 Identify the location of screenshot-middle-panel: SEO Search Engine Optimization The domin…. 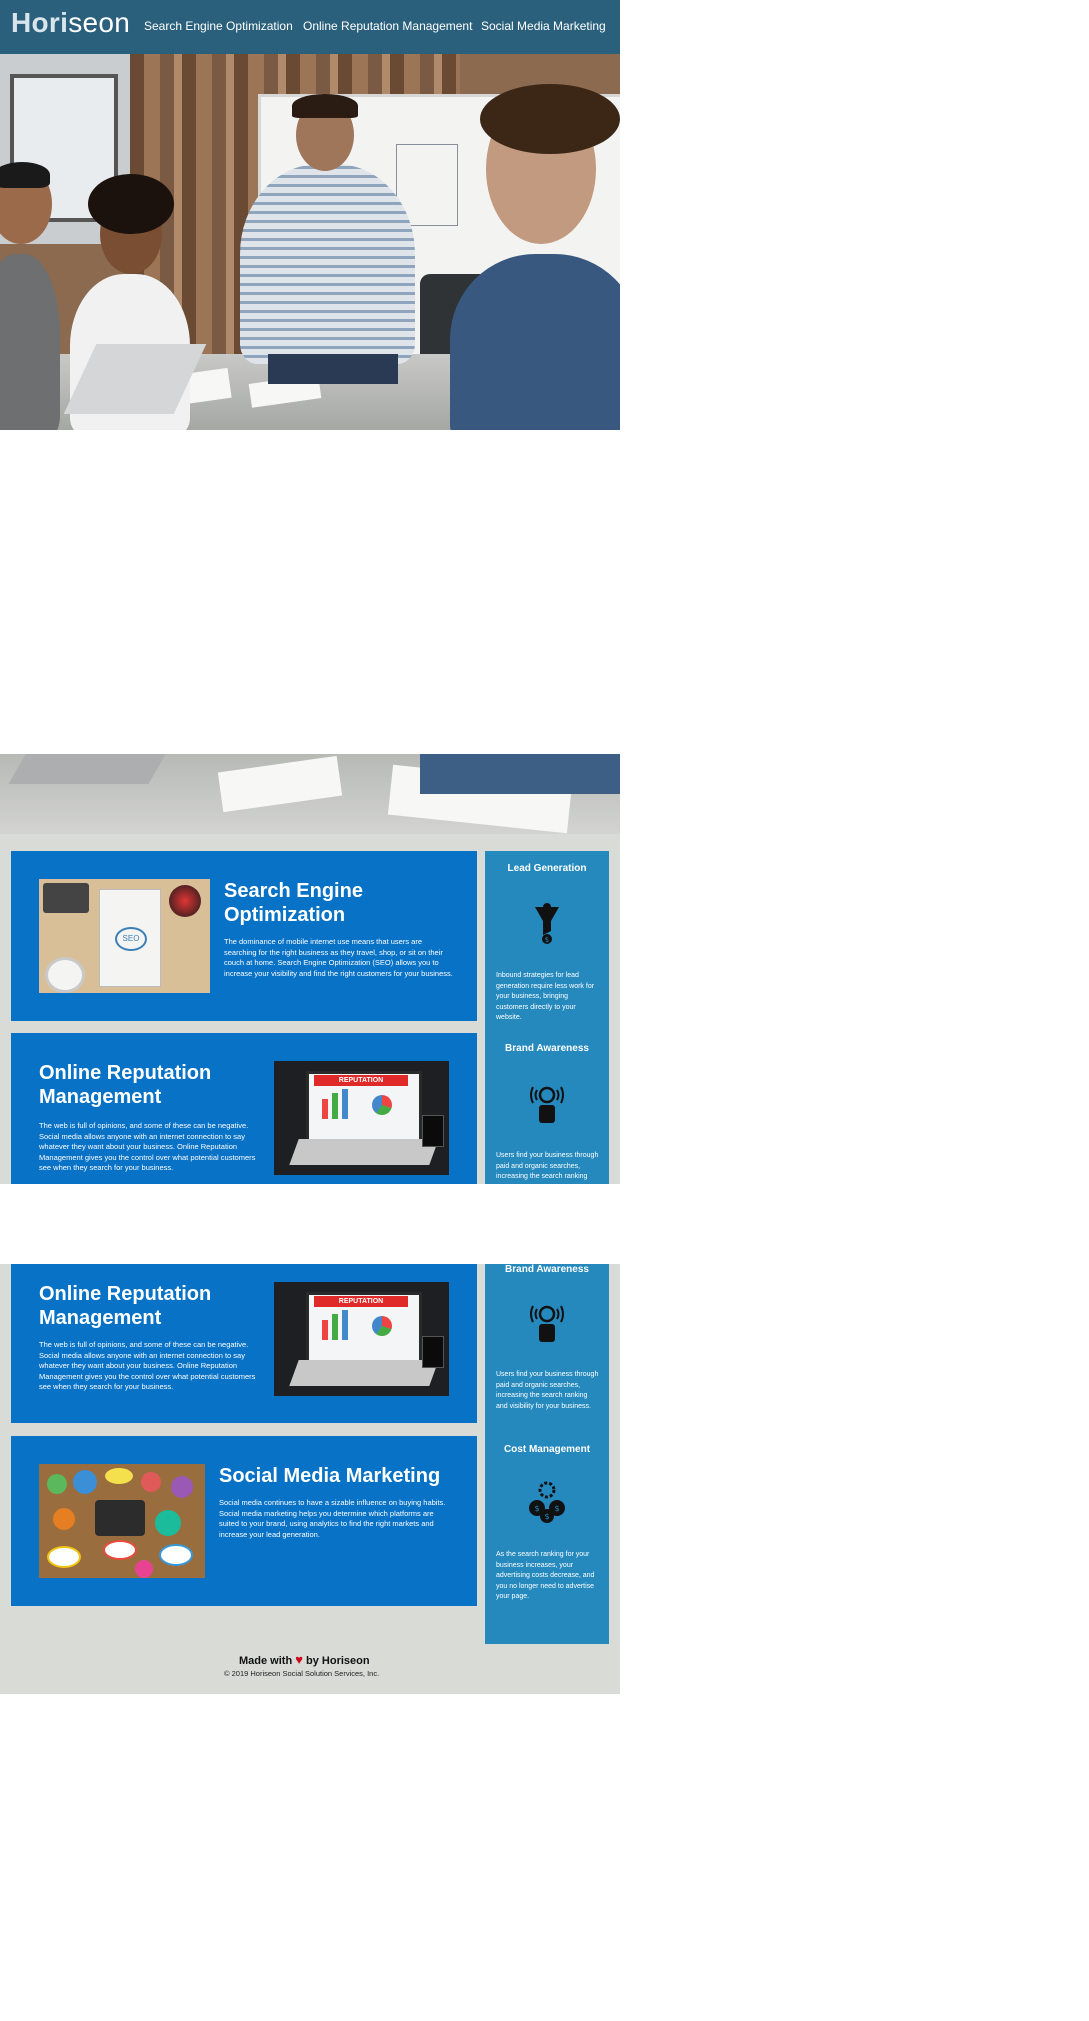
(310, 969).